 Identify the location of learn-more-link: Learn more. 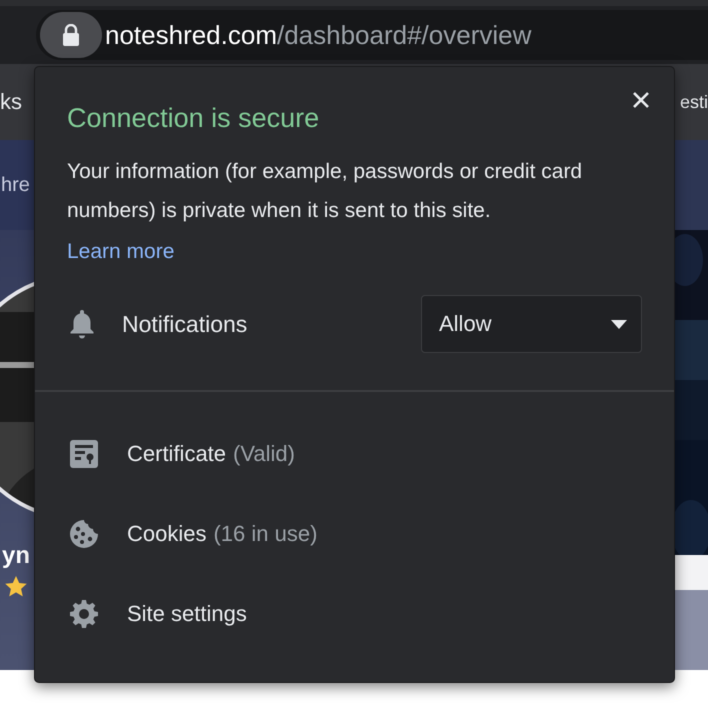
(120, 251).